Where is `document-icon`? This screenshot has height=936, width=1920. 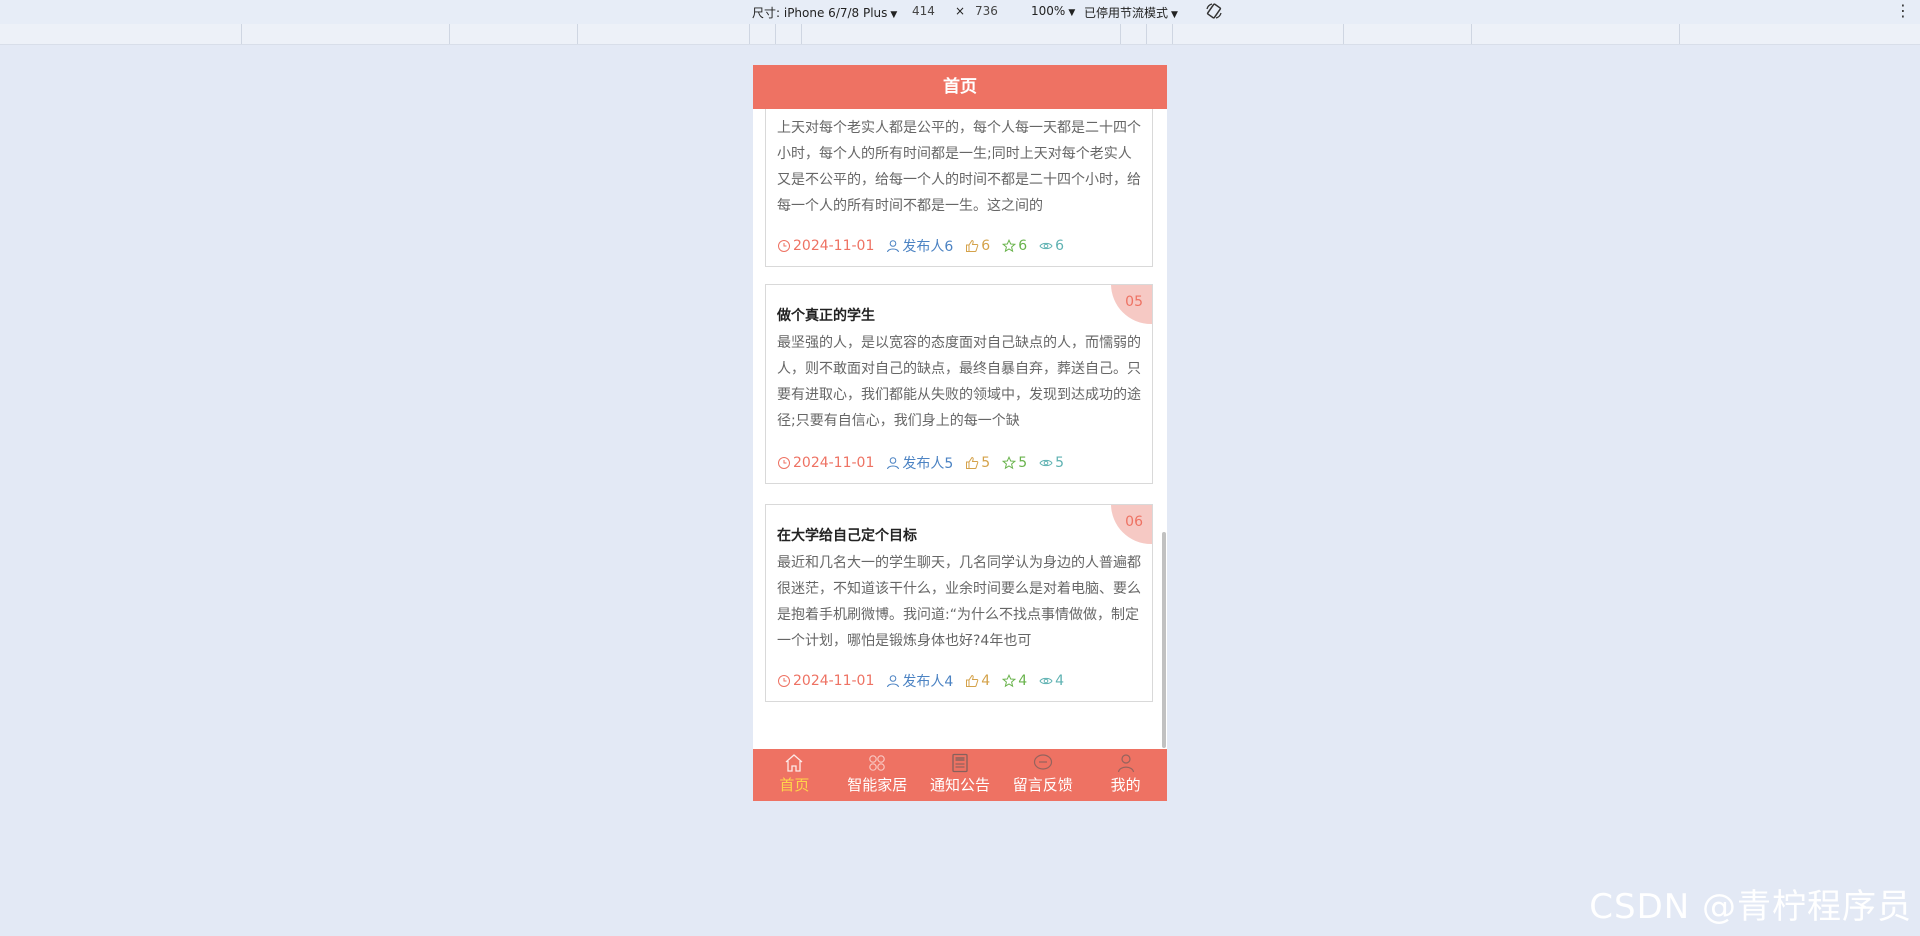 document-icon is located at coordinates (960, 763).